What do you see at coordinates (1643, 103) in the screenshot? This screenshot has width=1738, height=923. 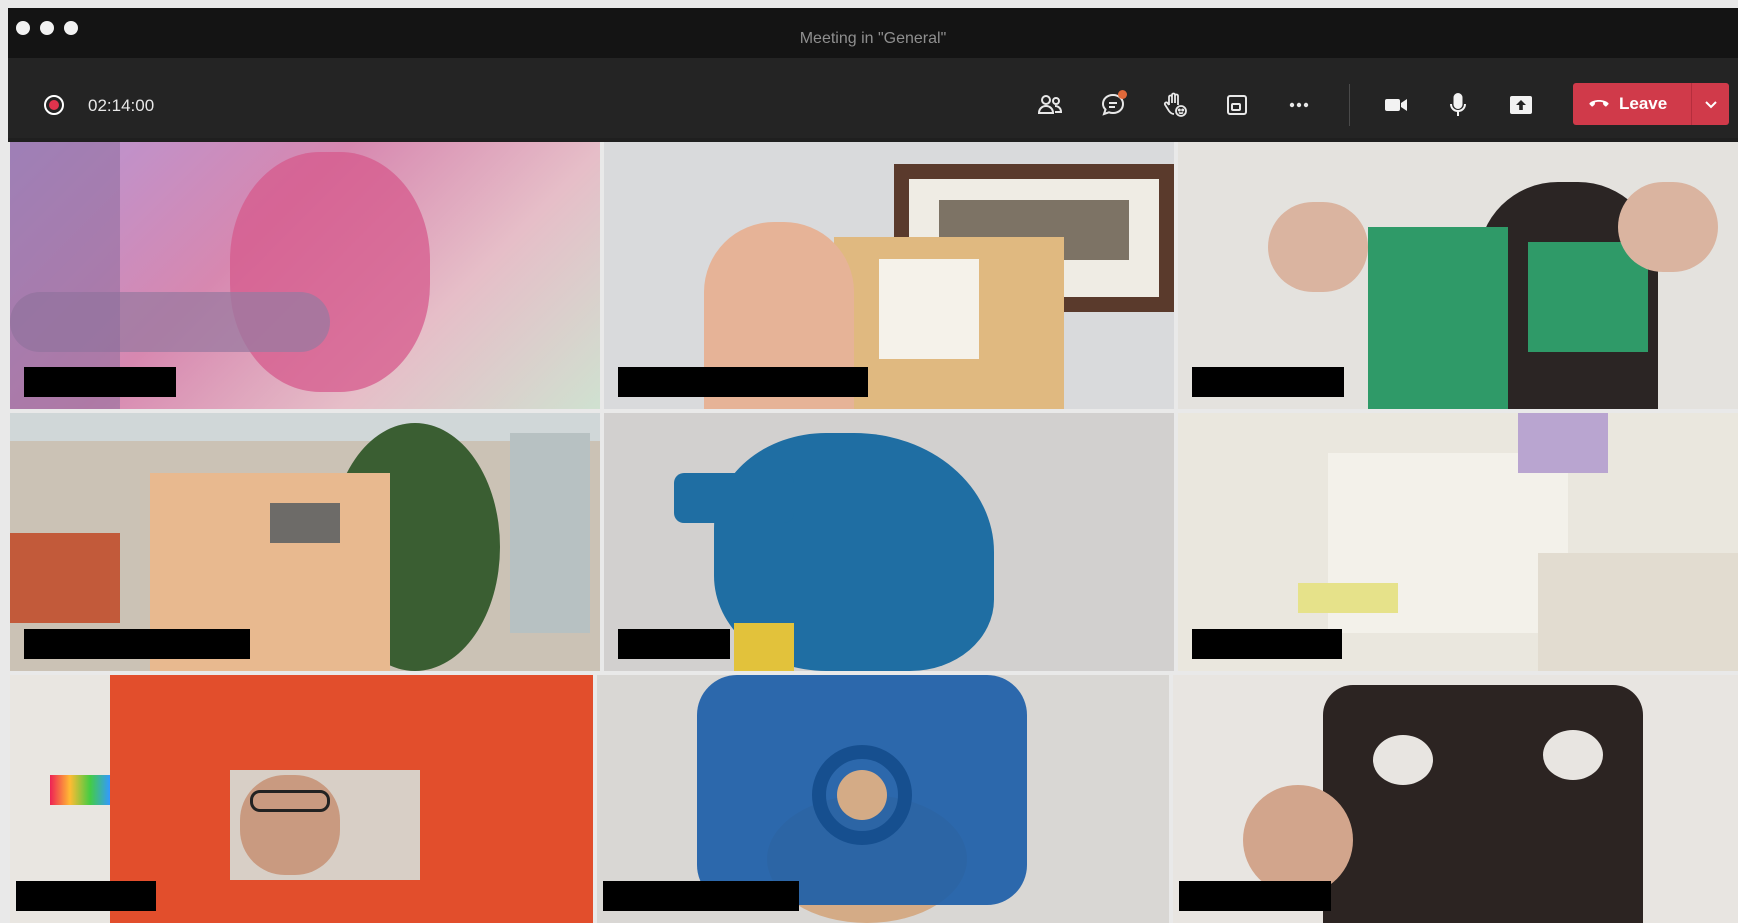 I see `leave-label: Leave` at bounding box center [1643, 103].